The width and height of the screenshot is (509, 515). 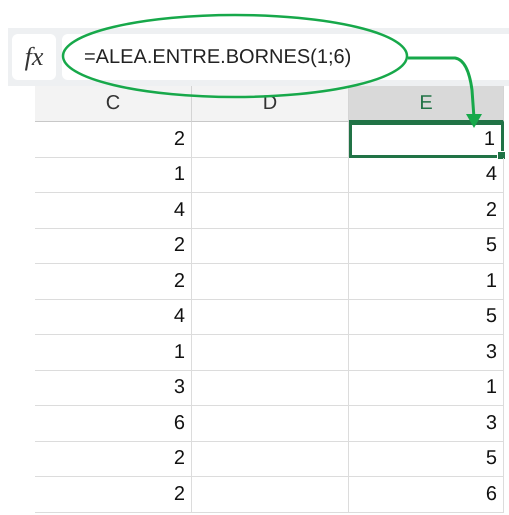 I want to click on function-label: fx, so click(x=34, y=57).